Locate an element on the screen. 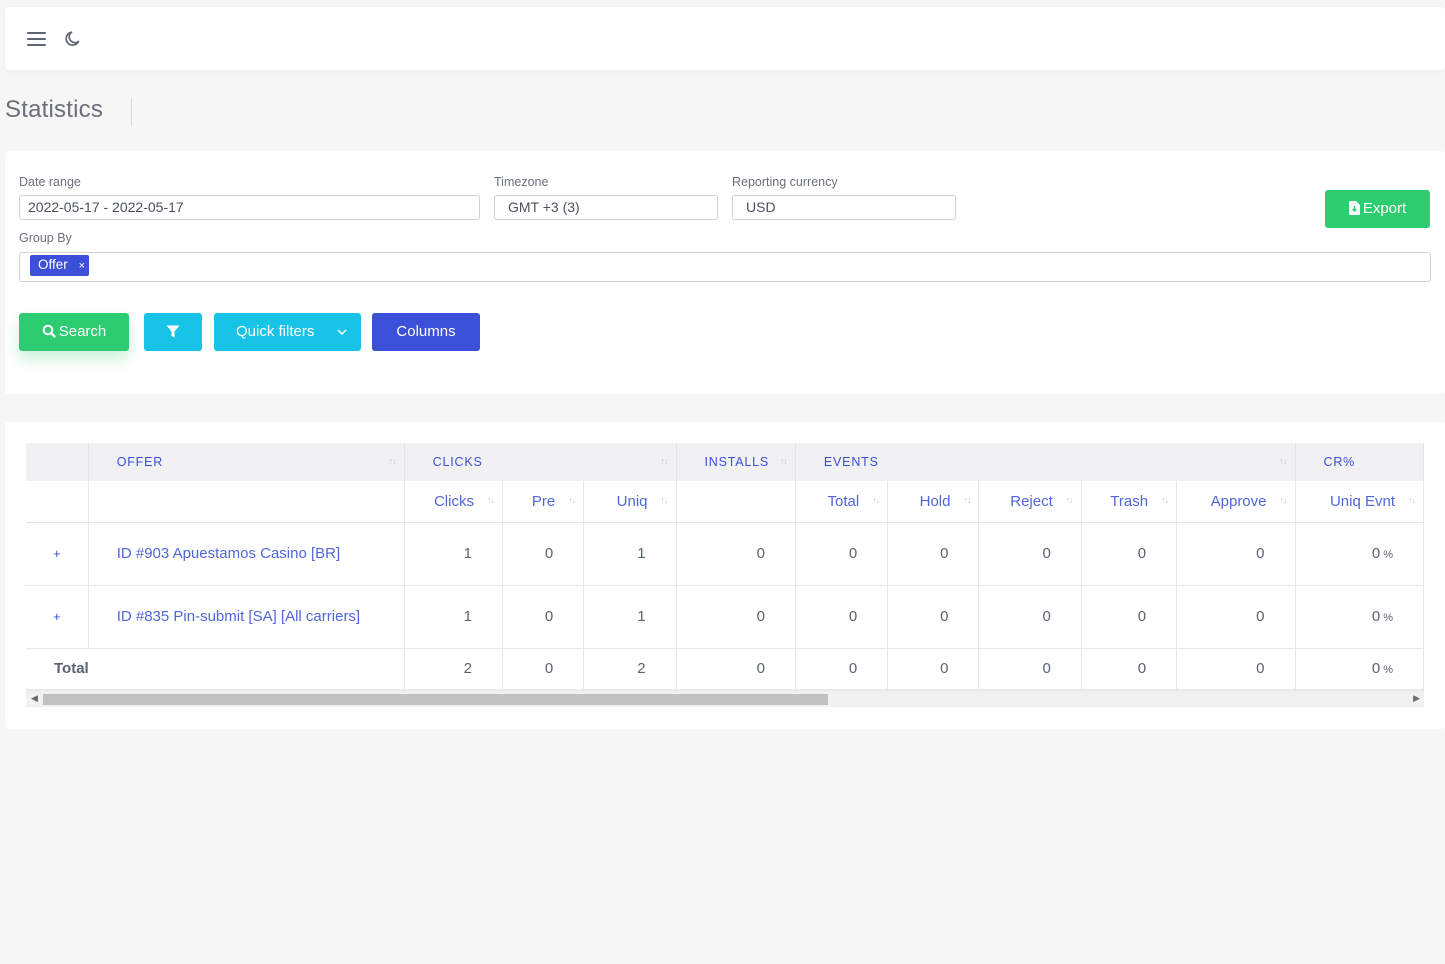  group-header-installs: INSTALLS ↑↓ is located at coordinates (736, 462).